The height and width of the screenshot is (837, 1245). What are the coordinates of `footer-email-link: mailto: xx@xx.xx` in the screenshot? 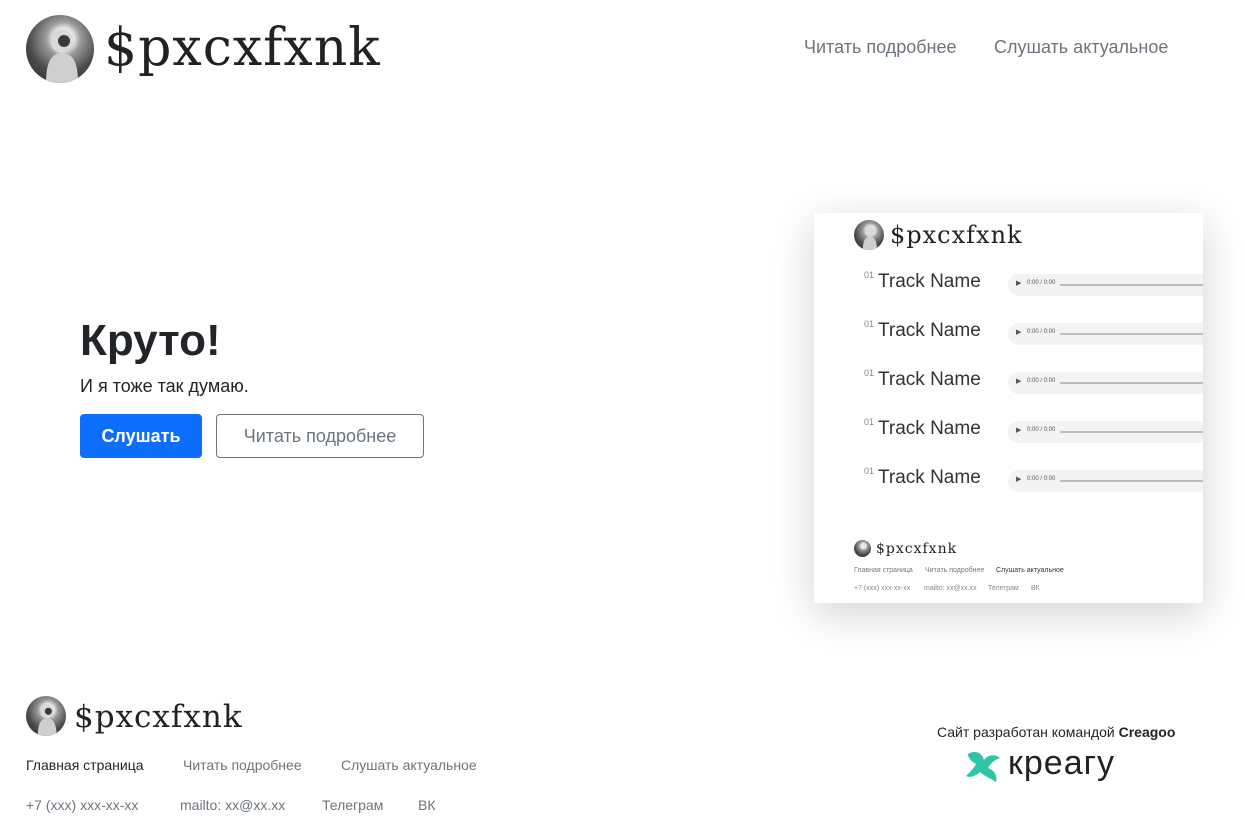 It's located at (232, 805).